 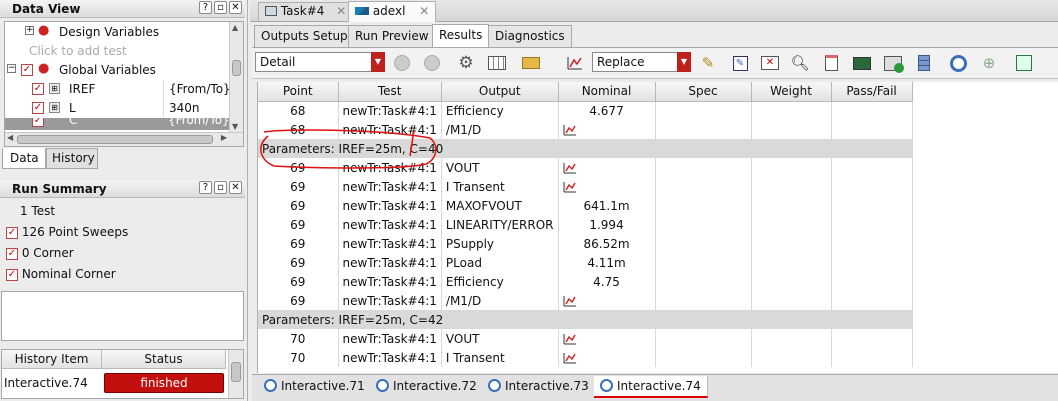 I want to click on table-row: 69 newTr:Task#4:1 VOUT, so click(x=585, y=167).